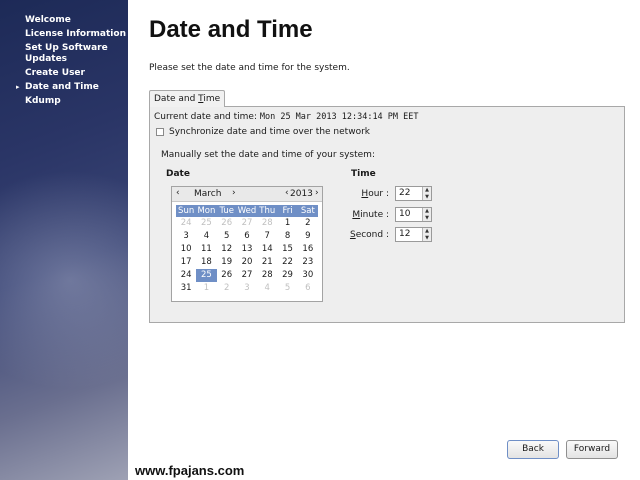 The height and width of the screenshot is (480, 640). I want to click on date-heading: Date, so click(178, 174).